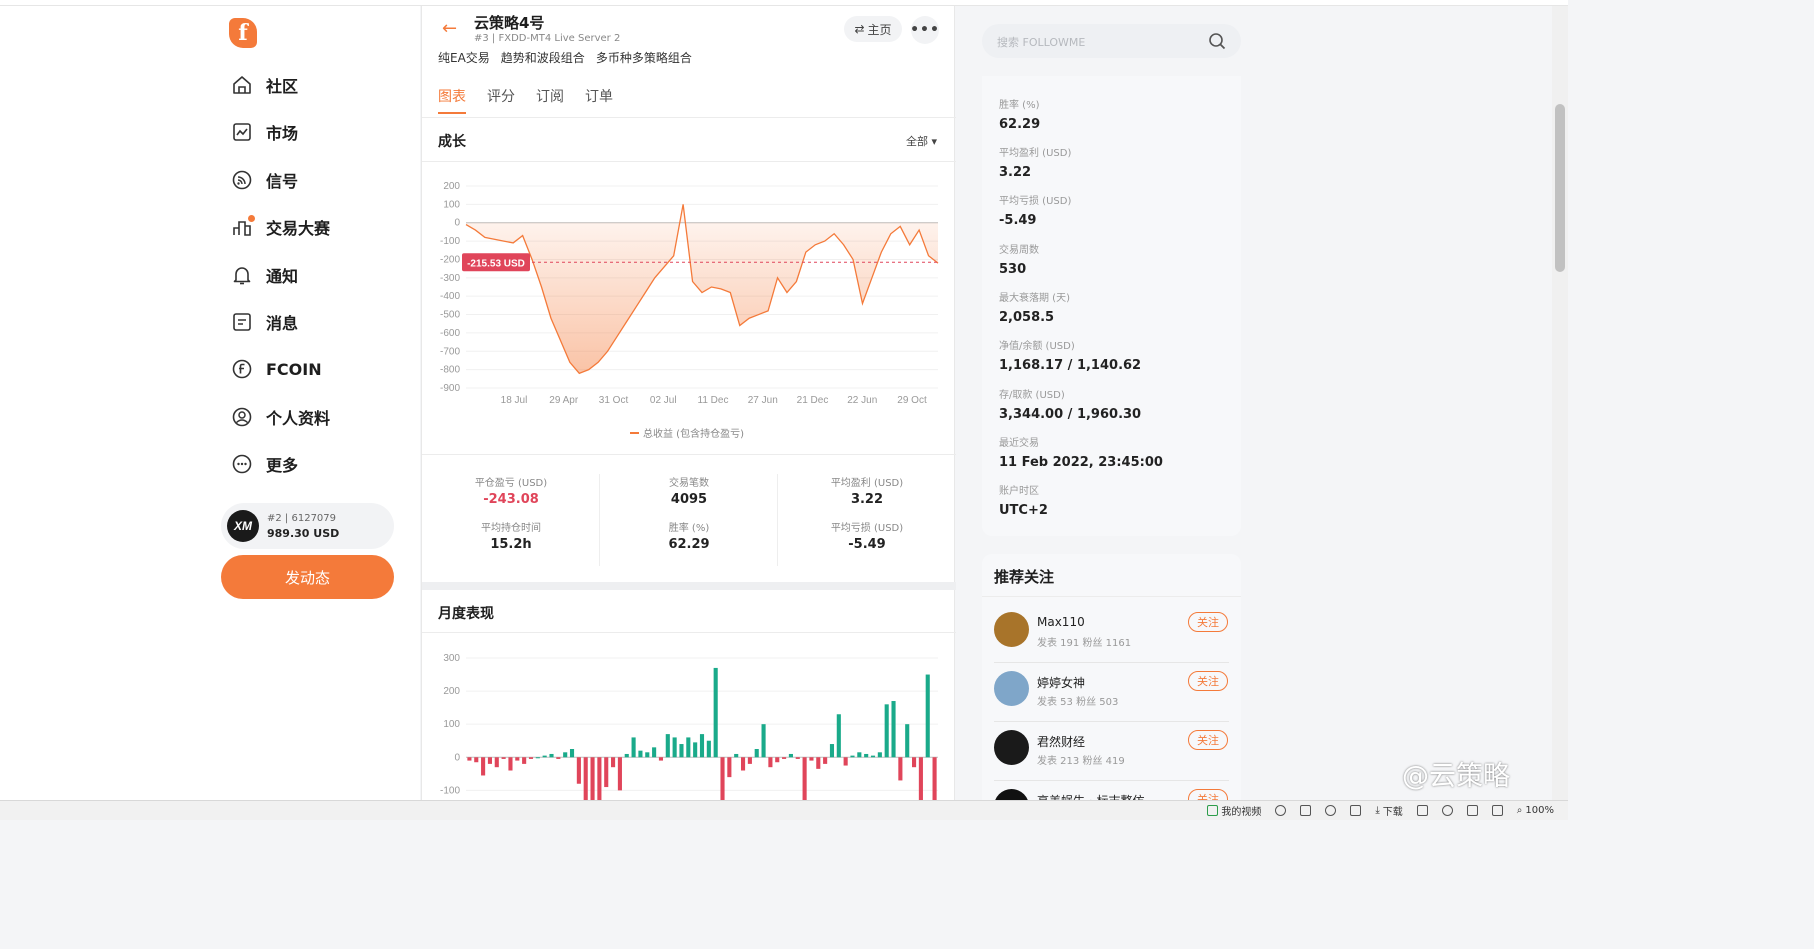 The height and width of the screenshot is (949, 1814). I want to click on legend-label: 总收益 (包含持仓盈亏), so click(693, 434).